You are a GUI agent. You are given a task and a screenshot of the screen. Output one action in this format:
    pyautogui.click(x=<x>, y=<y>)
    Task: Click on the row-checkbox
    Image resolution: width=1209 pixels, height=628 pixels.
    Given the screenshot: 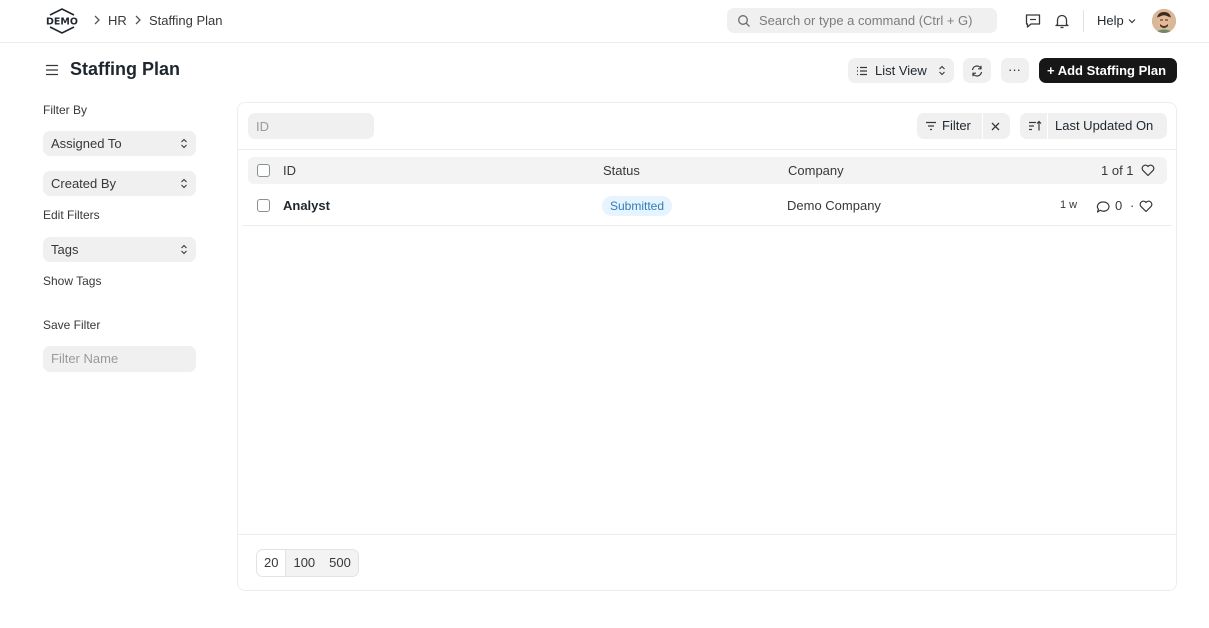 What is the action you would take?
    pyautogui.click(x=263, y=205)
    